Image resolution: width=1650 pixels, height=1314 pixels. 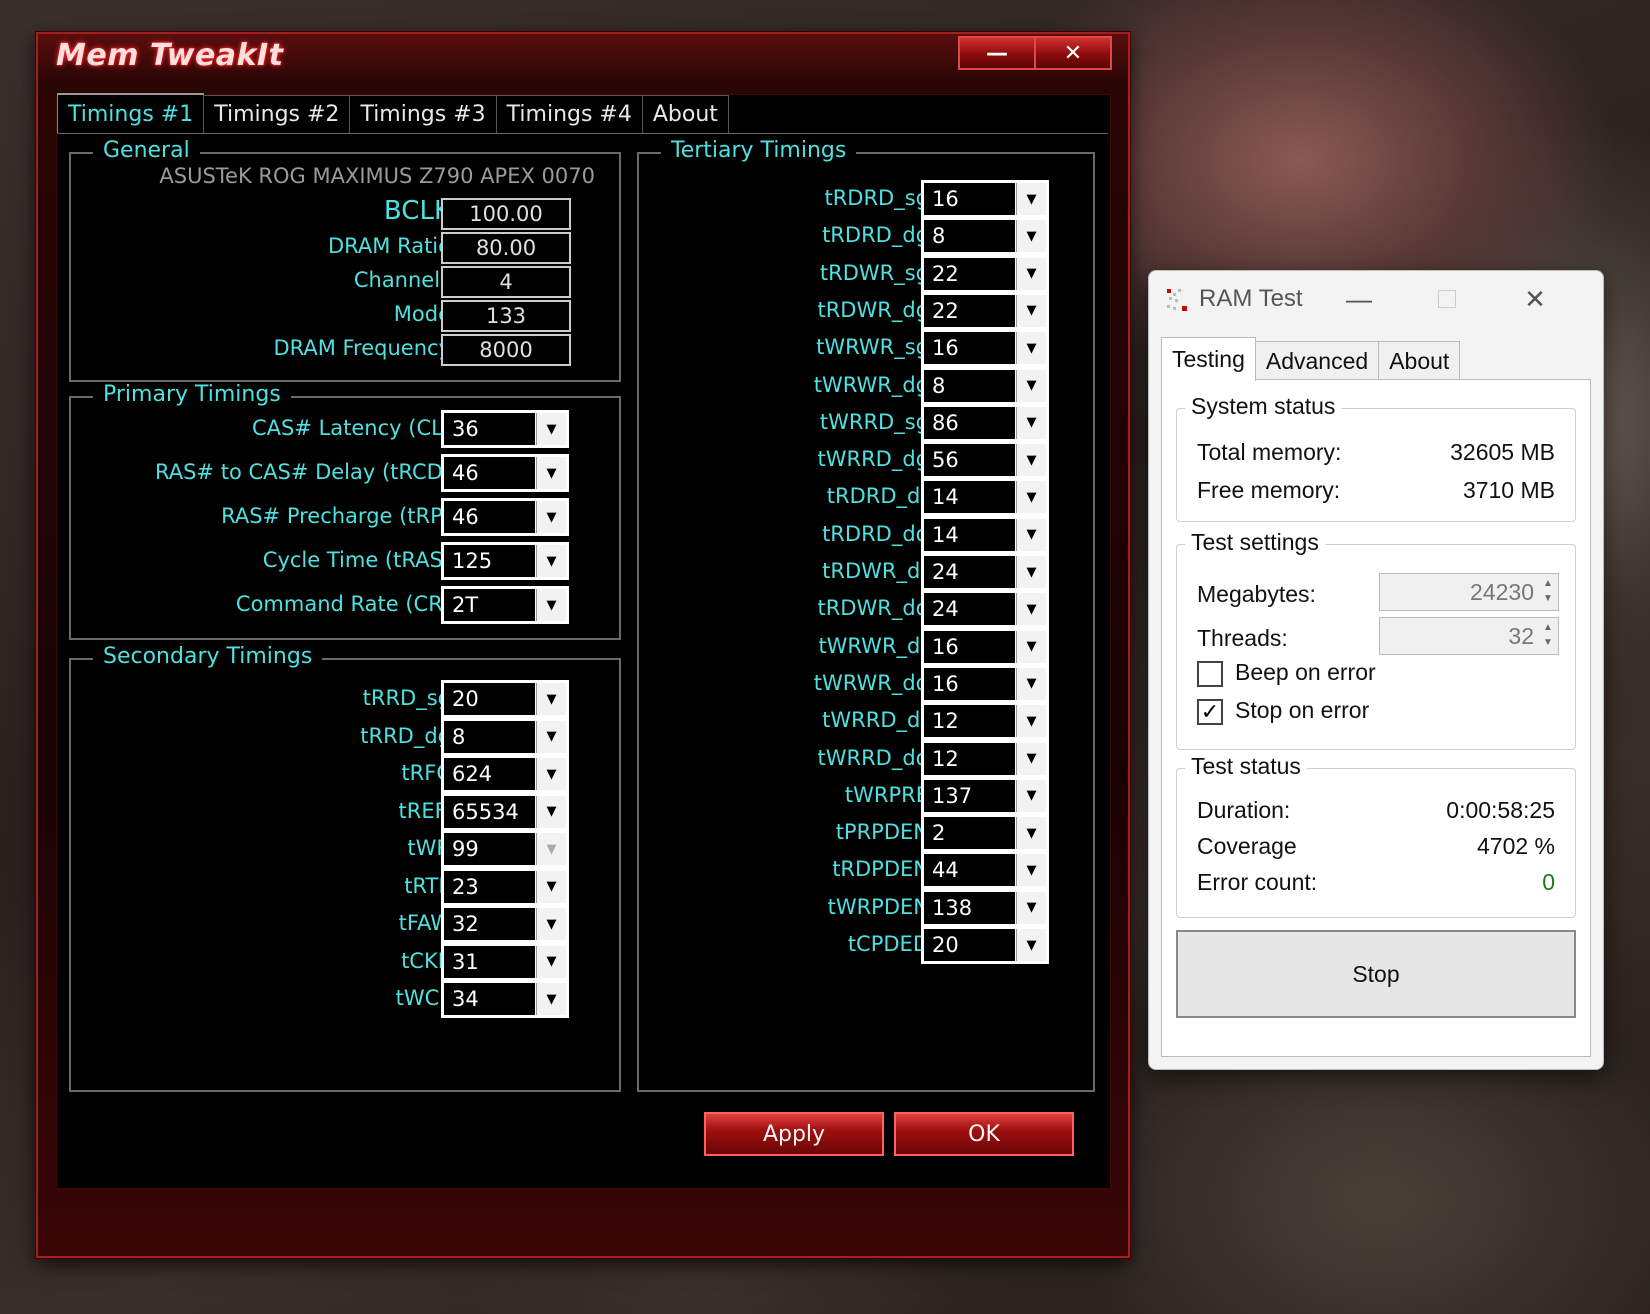 I want to click on threads-spinner: 32 ▲ ▼, so click(x=1469, y=636).